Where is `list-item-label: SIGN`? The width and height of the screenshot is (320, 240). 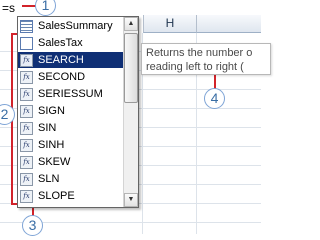
list-item-label: SIGN is located at coordinates (51, 110).